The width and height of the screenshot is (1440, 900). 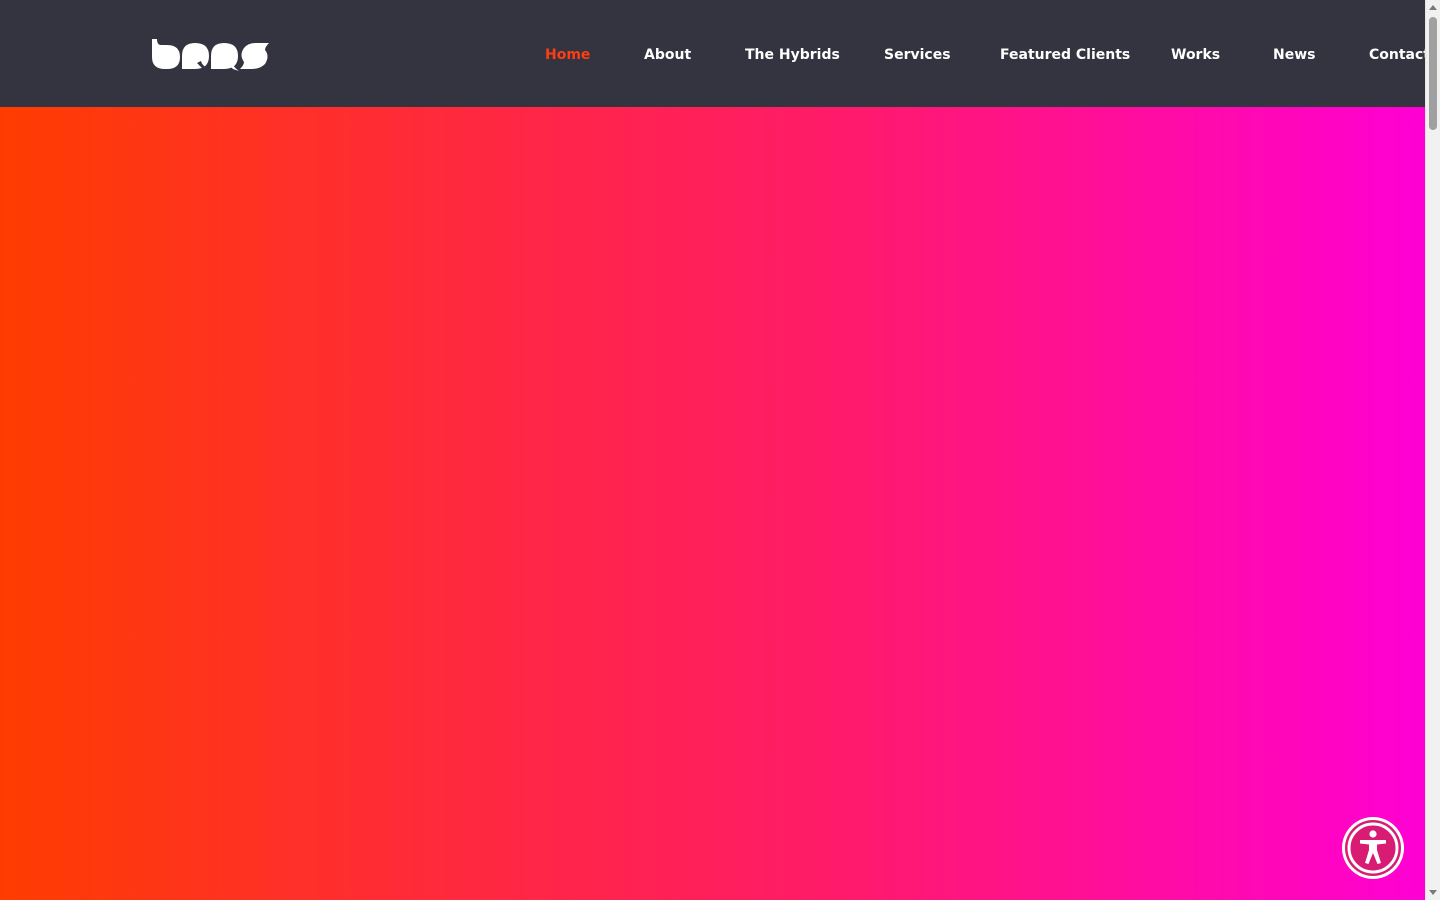 I want to click on nav-item-works: Works, so click(x=1195, y=55).